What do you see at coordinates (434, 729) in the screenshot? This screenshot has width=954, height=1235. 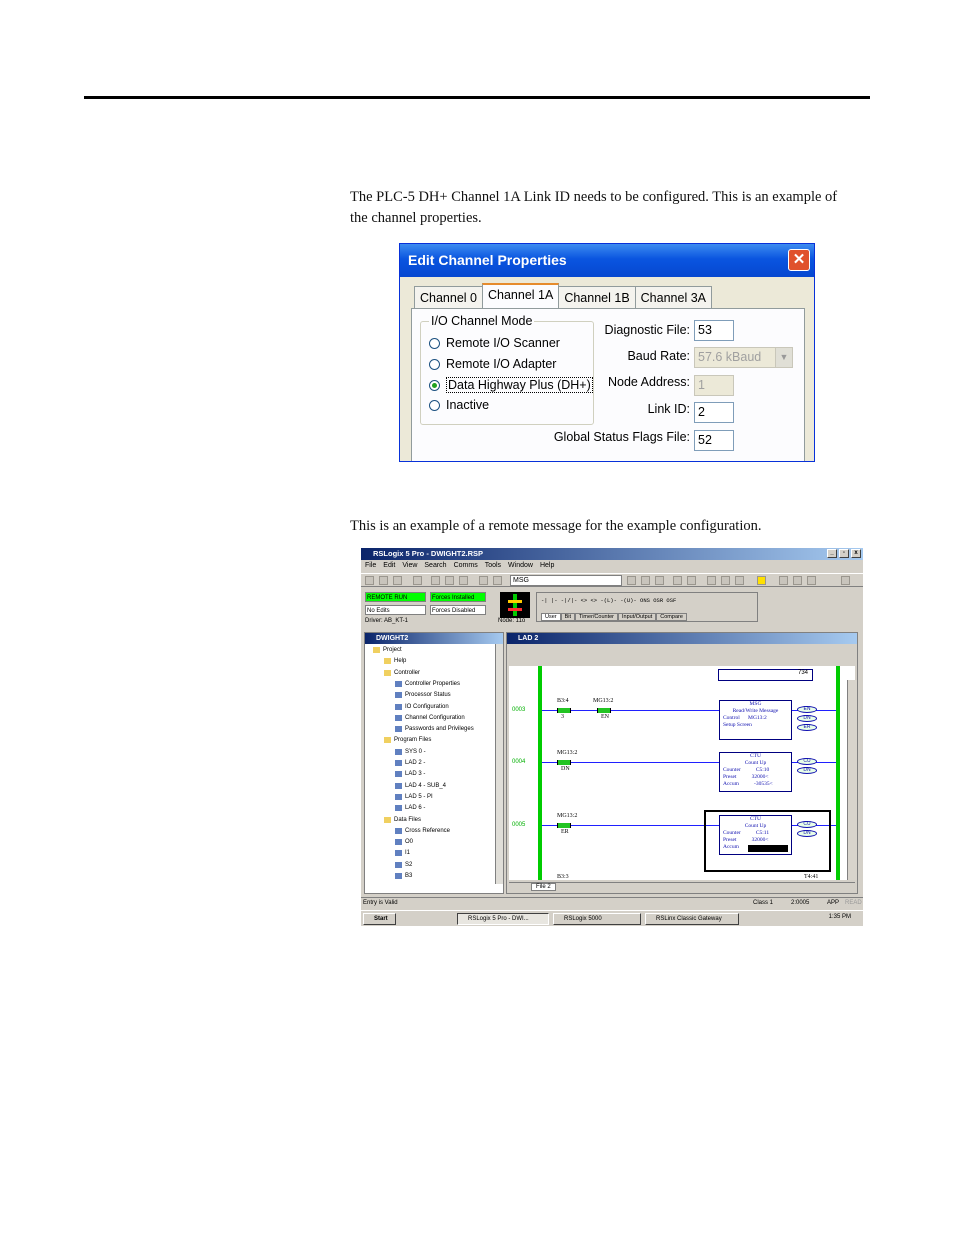 I see `tree-item: Passwords and Privileges` at bounding box center [434, 729].